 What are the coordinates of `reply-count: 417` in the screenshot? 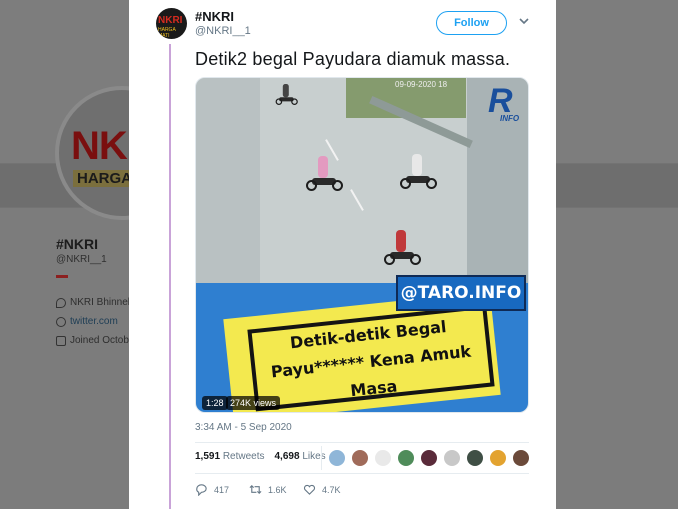 It's located at (222, 489).